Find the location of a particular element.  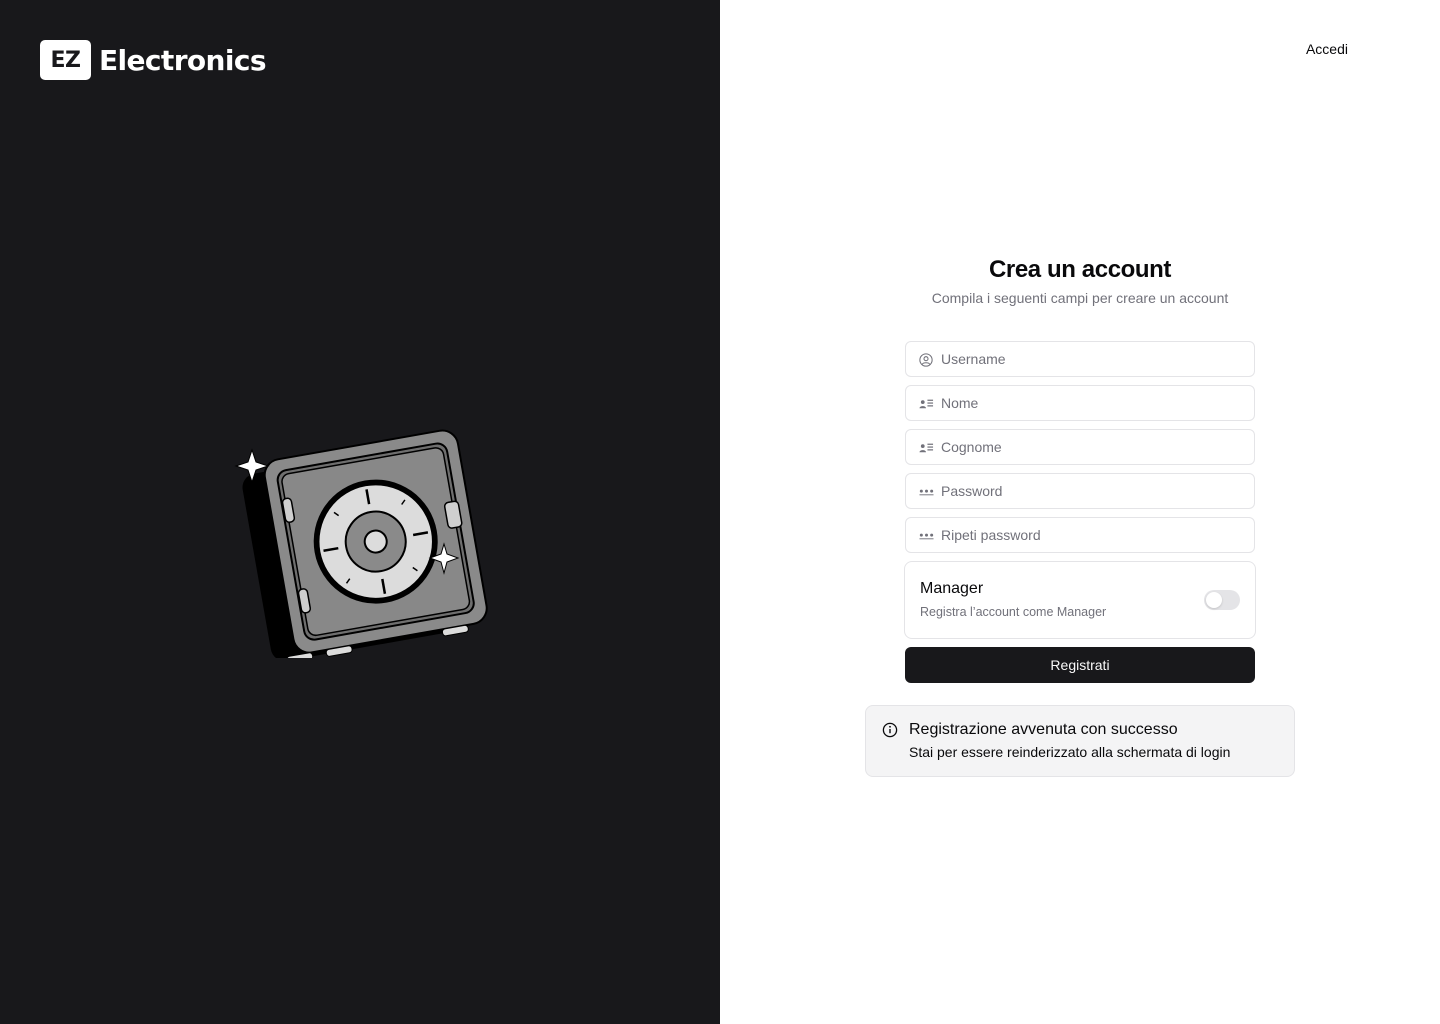

safe-illustration is located at coordinates (361, 543).